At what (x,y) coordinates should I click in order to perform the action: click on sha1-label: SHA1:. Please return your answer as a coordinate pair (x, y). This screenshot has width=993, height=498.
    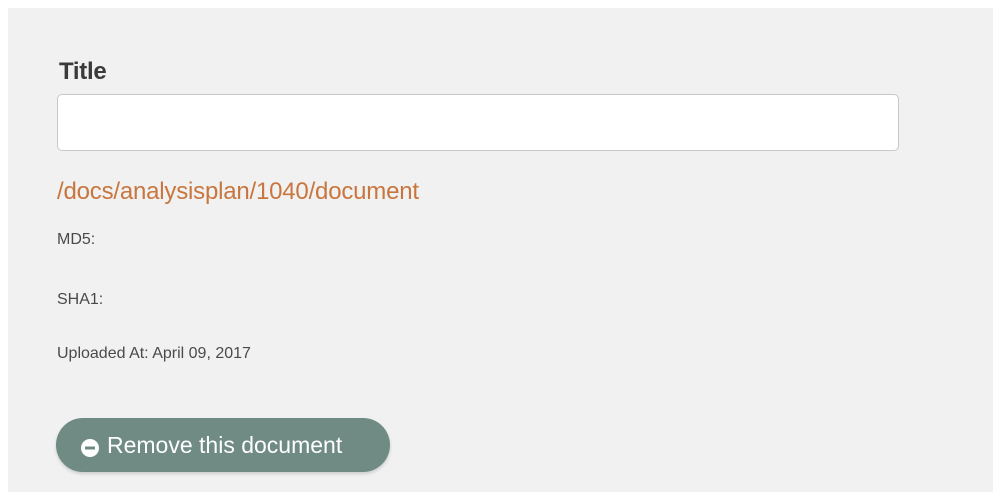
    Looking at the image, I should click on (80, 299).